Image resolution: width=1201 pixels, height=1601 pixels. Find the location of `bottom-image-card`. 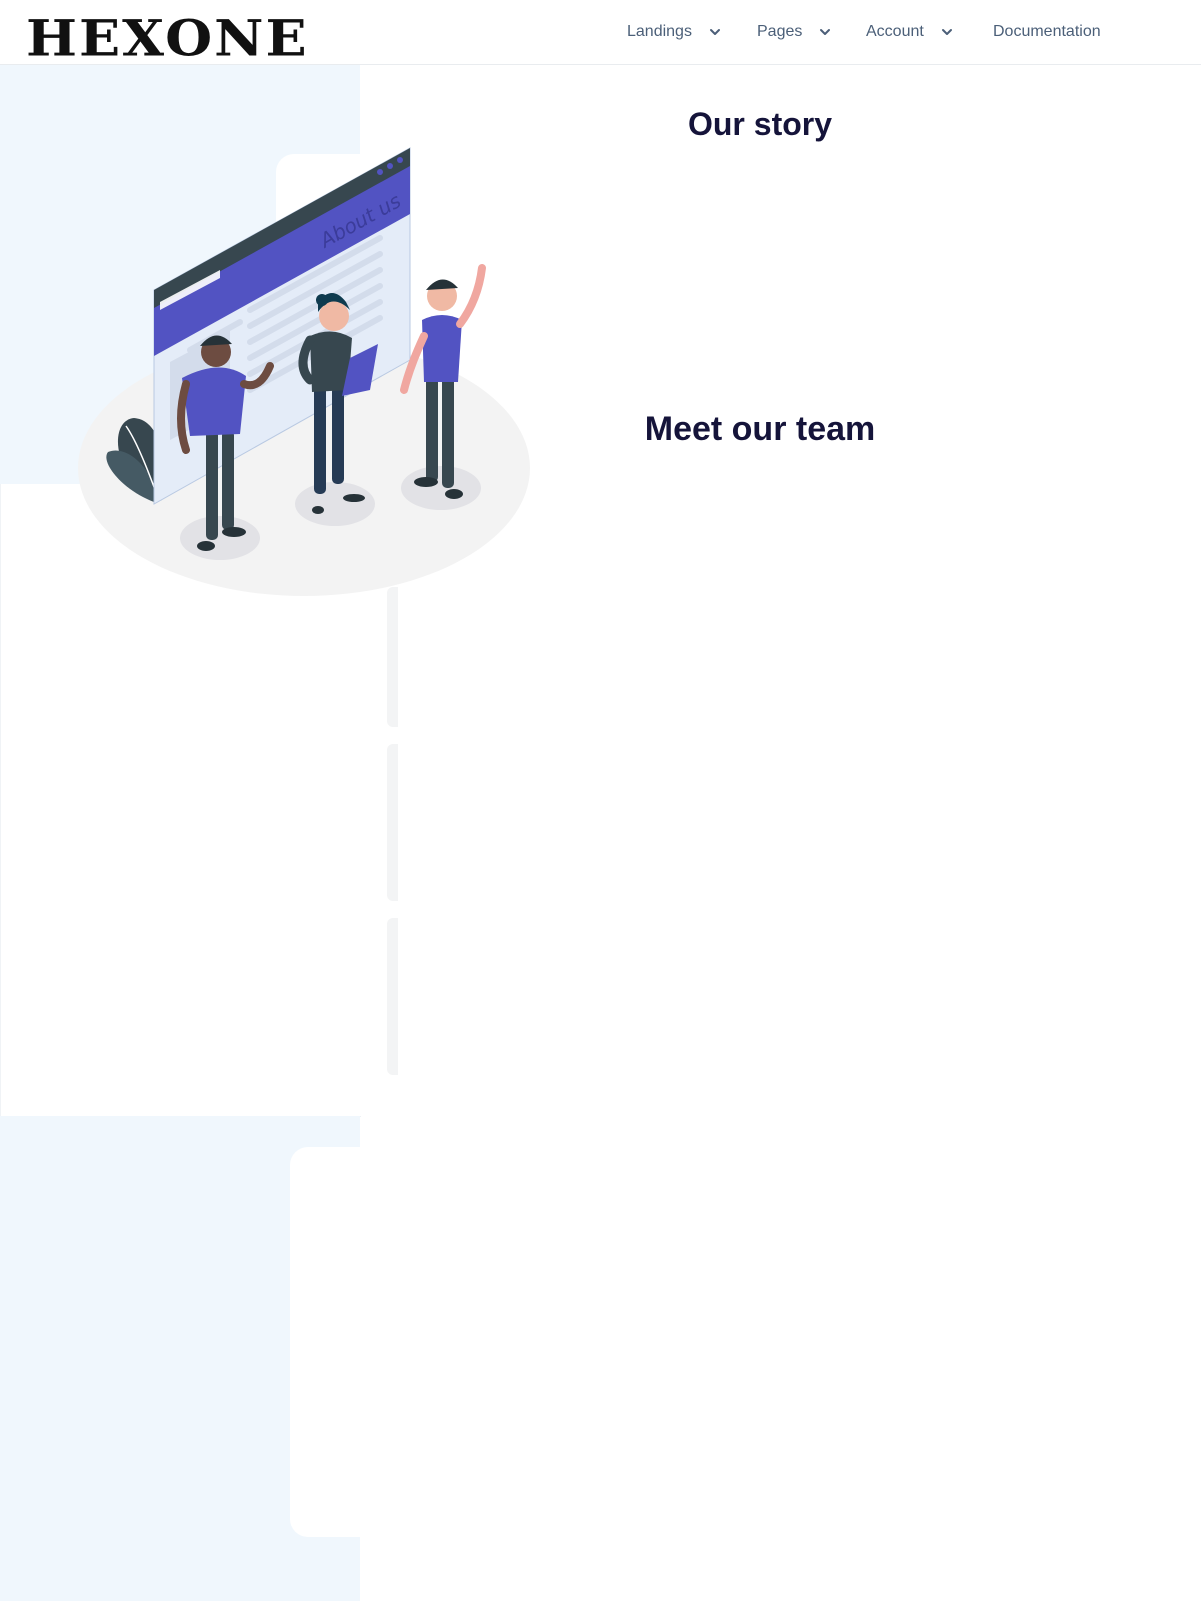

bottom-image-card is located at coordinates (325, 1342).